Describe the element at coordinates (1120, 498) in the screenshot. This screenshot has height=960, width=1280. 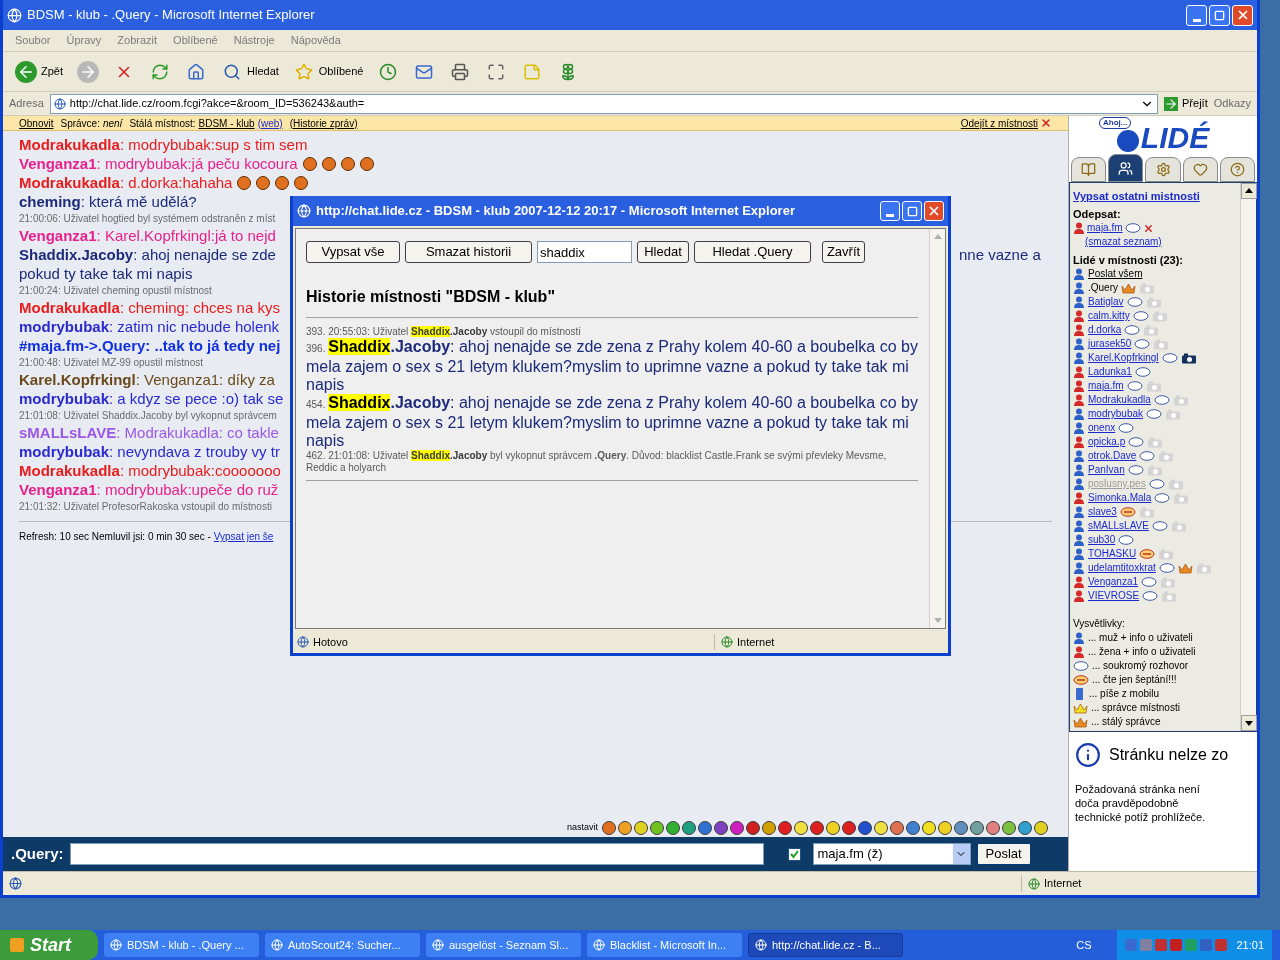
I see `user-link: Simonka.Mala` at that location.